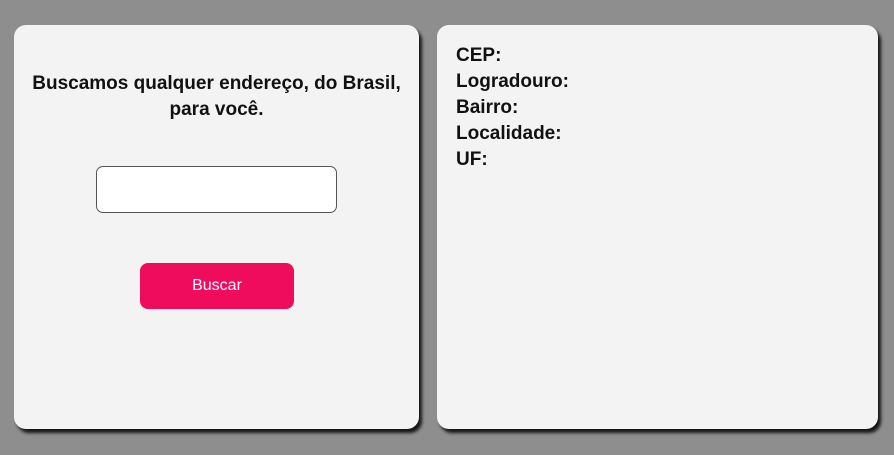 The image size is (894, 455). I want to click on result-list: CEP: Logradouro: Bairro: Localidade: UF:, so click(512, 108).